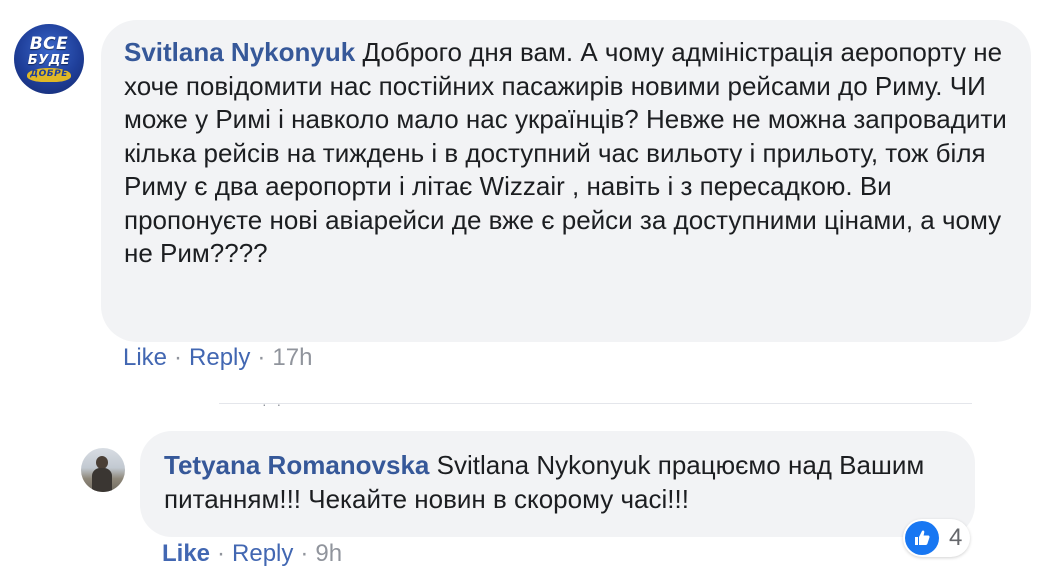  I want to click on avatar-logo-text-1: ВСЕ, so click(49, 44).